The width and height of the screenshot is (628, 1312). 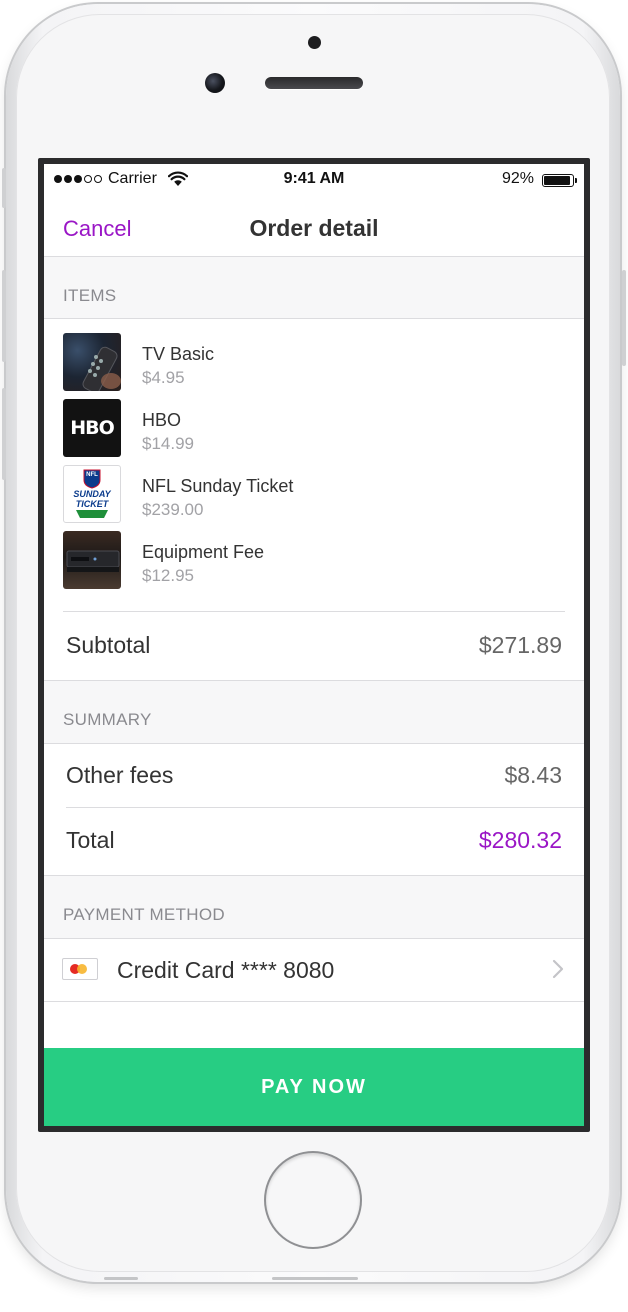 I want to click on silent-switch, so click(x=4, y=188).